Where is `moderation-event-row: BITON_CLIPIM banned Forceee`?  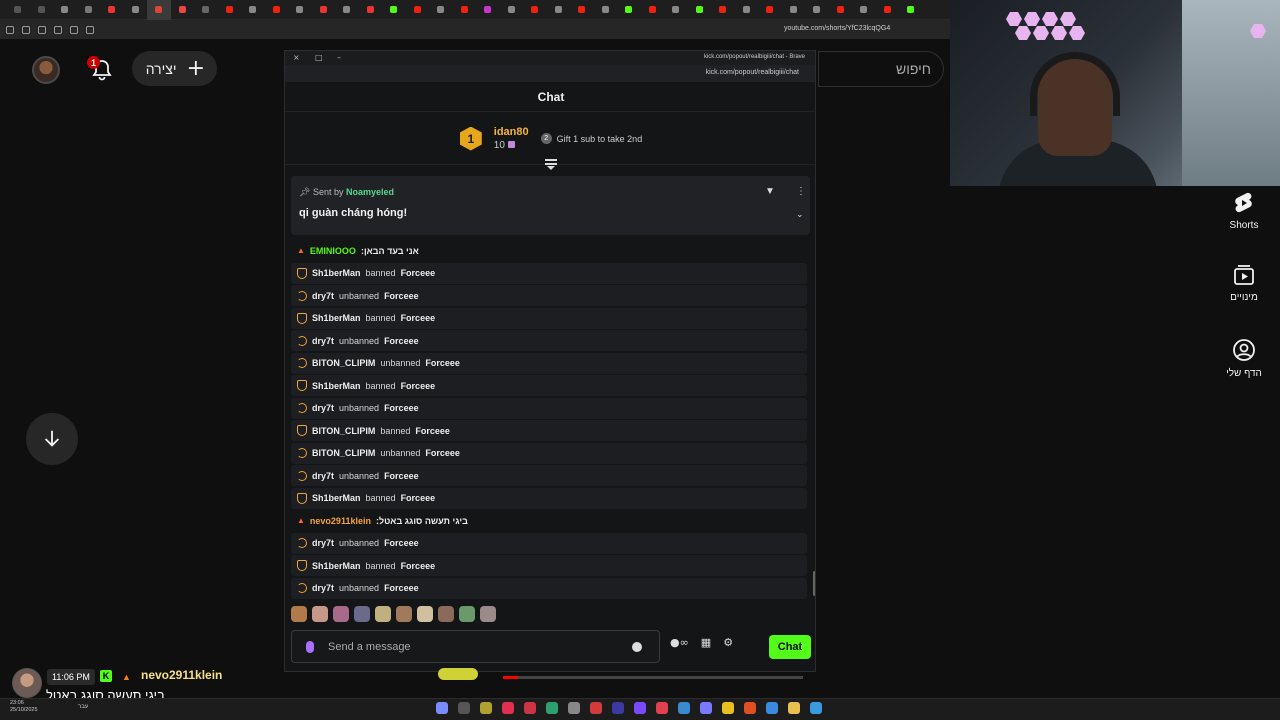 moderation-event-row: BITON_CLIPIM banned Forceee is located at coordinates (549, 430).